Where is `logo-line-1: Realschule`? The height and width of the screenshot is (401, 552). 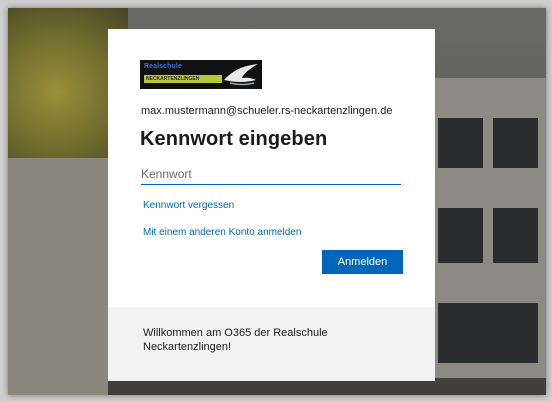 logo-line-1: Realschule is located at coordinates (163, 66).